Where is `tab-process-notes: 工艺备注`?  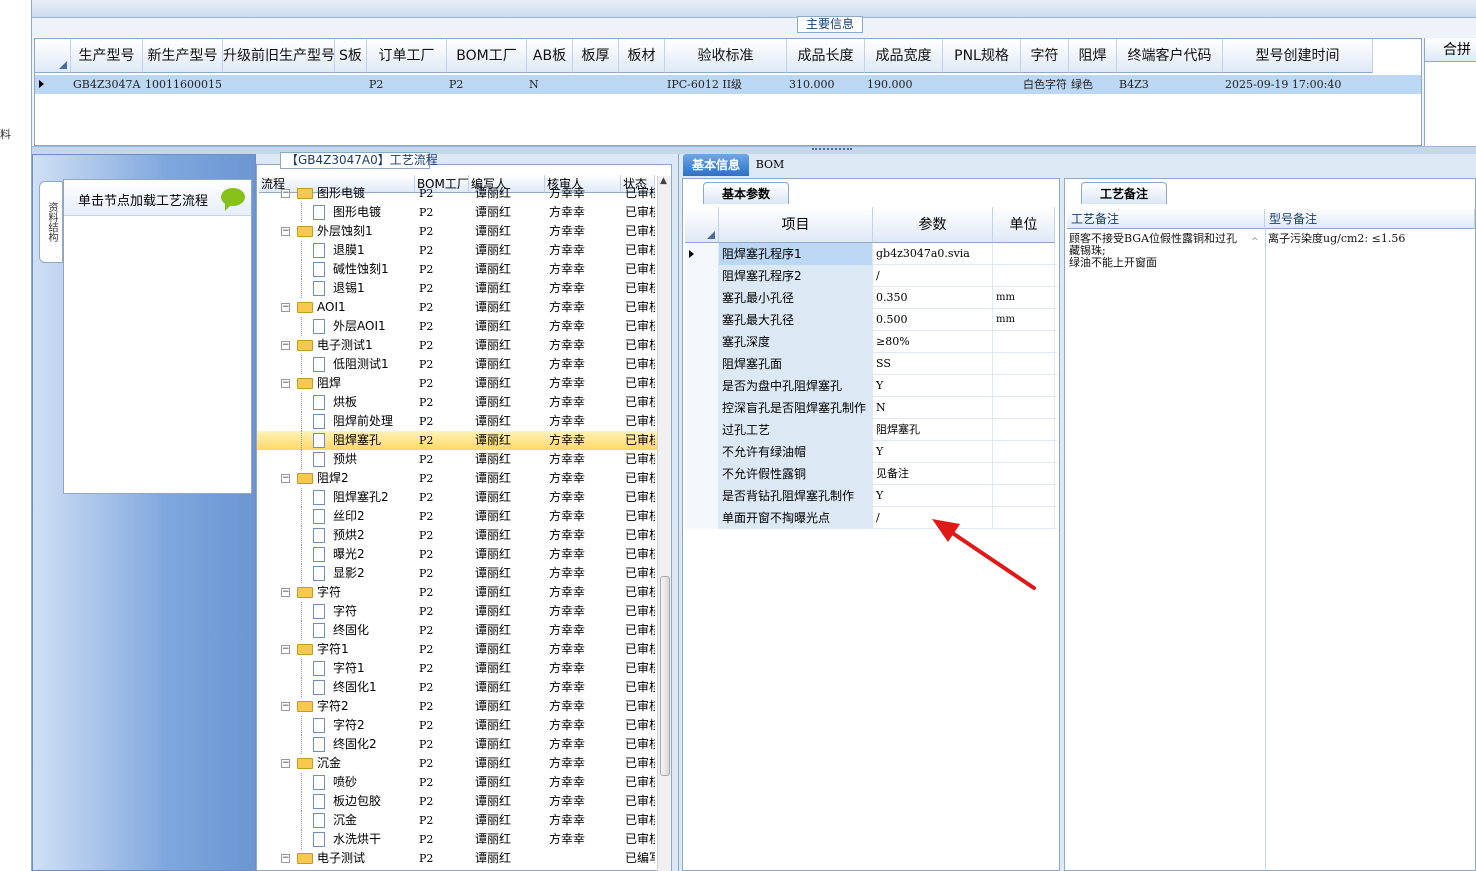 tab-process-notes: 工艺备注 is located at coordinates (1124, 193).